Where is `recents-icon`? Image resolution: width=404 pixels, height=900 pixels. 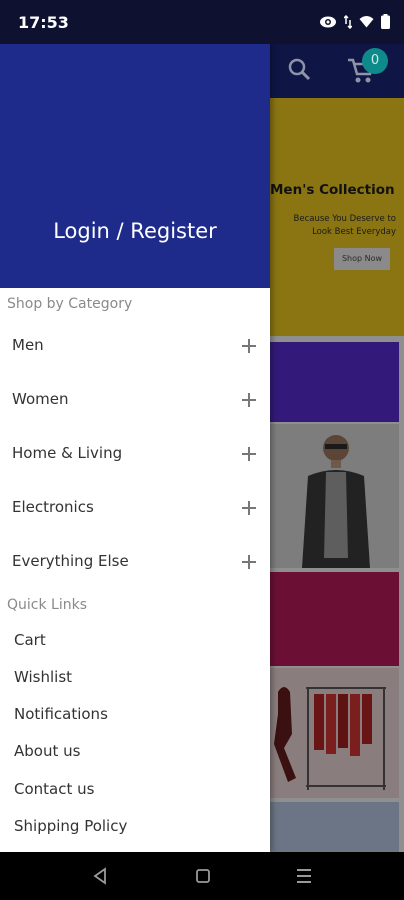
recents-icon is located at coordinates (304, 876).